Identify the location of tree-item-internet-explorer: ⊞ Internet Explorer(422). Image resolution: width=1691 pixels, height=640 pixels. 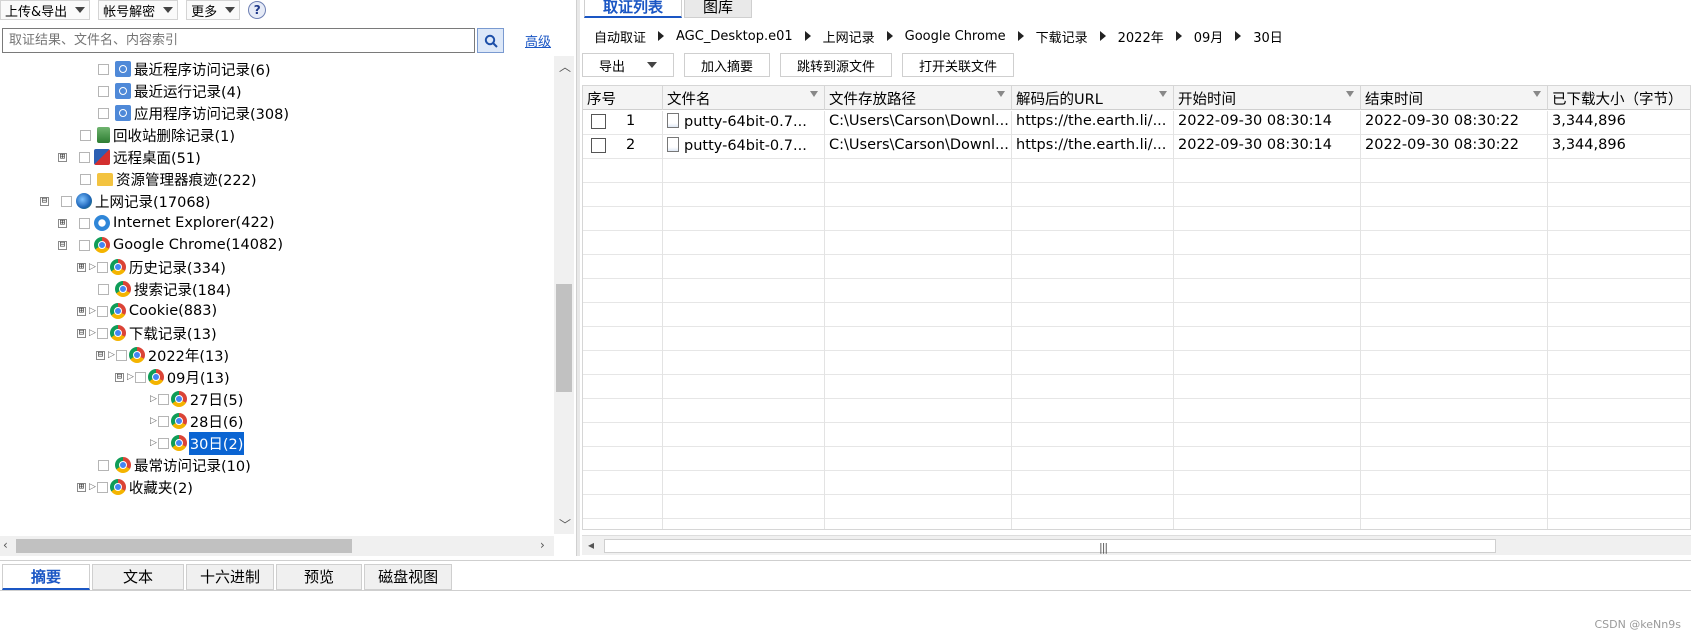
(167, 223).